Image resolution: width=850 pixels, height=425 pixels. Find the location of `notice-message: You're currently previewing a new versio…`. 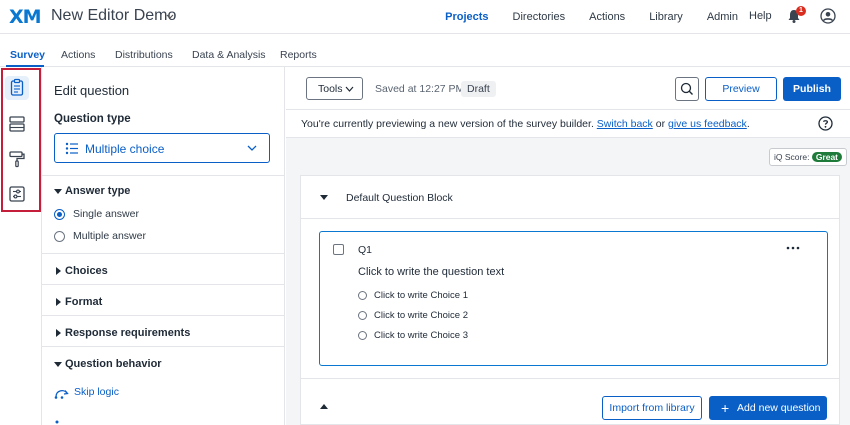

notice-message: You're currently previewing a new versio… is located at coordinates (447, 124).